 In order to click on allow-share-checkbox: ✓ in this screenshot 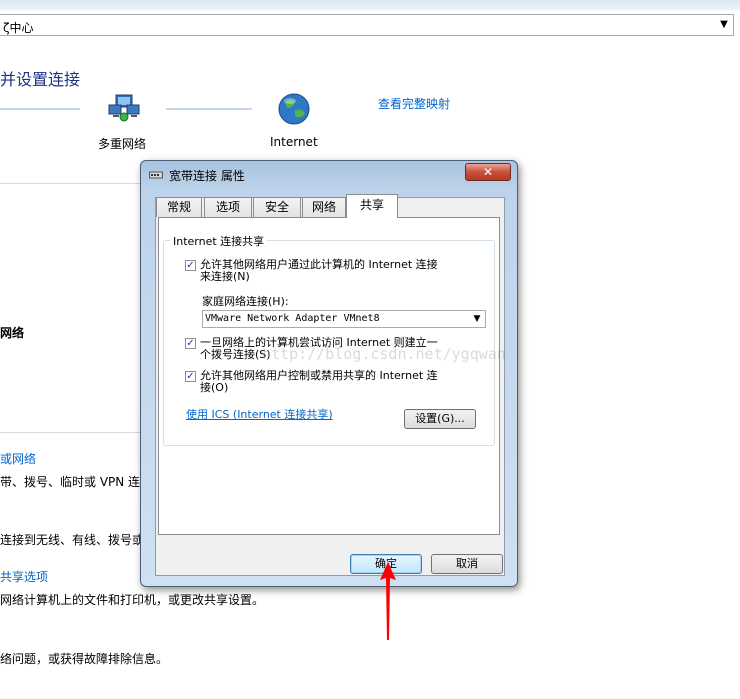, I will do `click(190, 265)`.